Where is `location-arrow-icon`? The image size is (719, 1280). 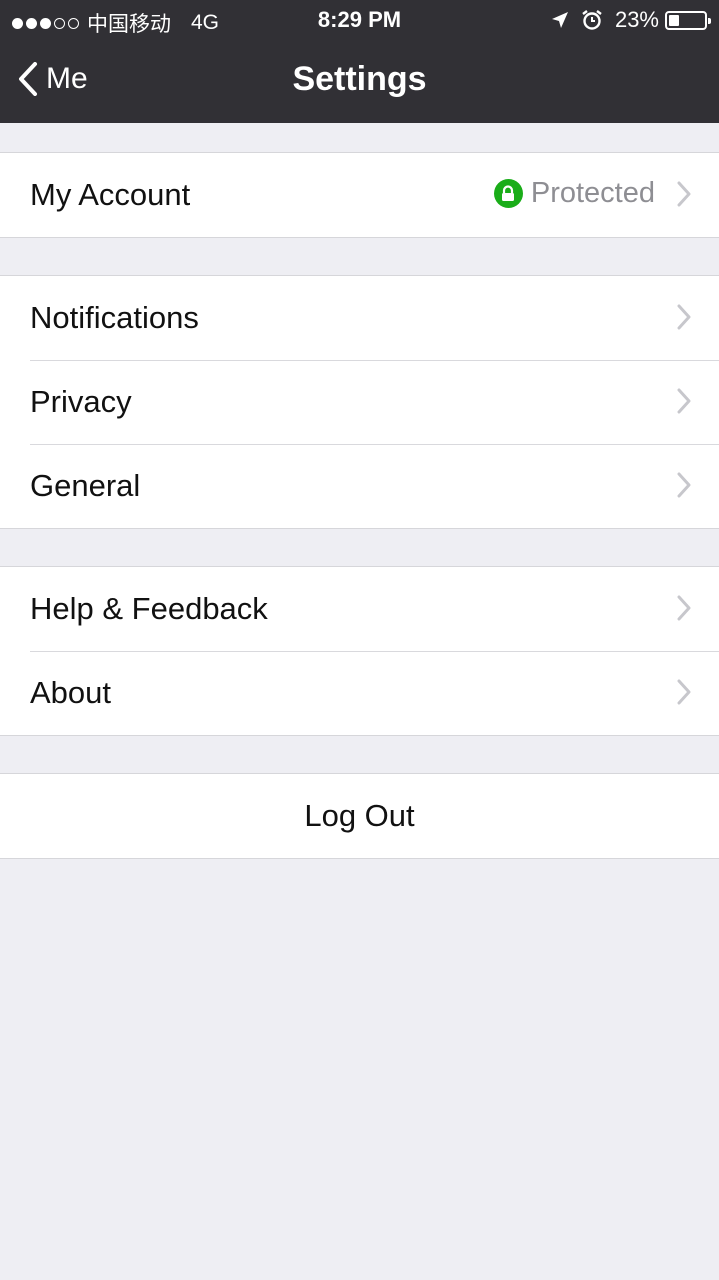 location-arrow-icon is located at coordinates (560, 20).